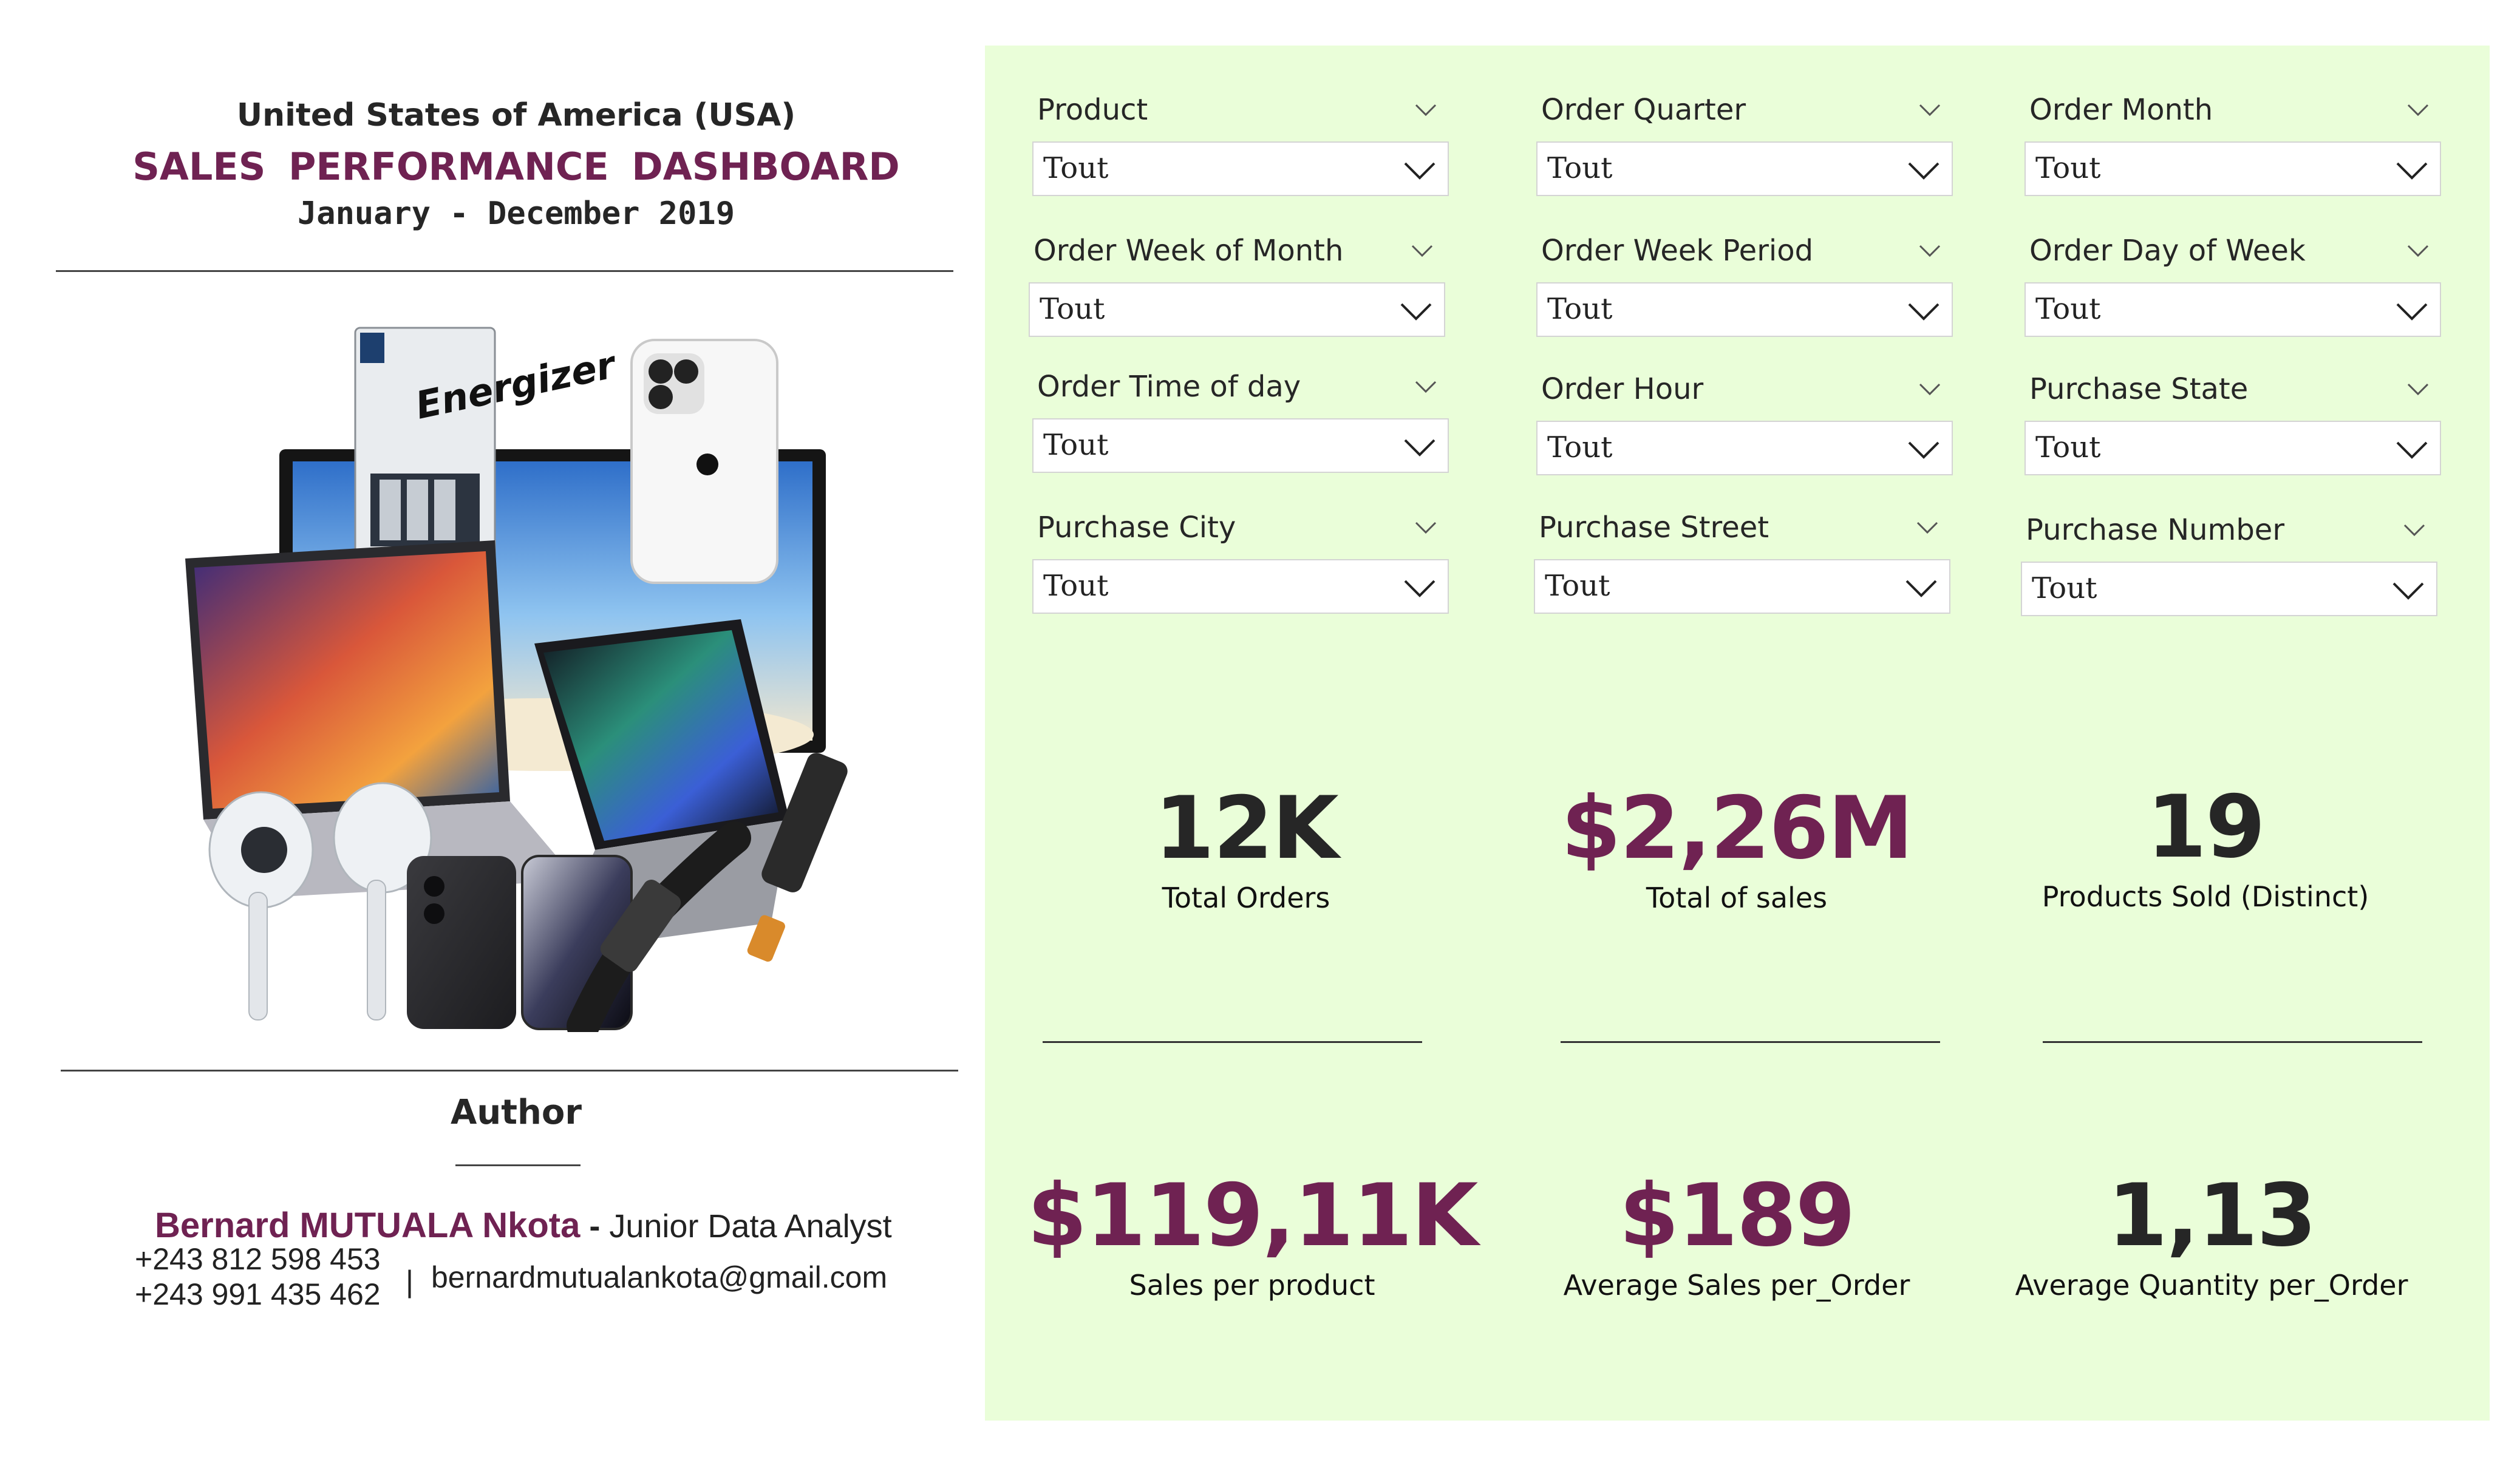  I want to click on kpi-sales-per-product: $119,11K Sales per product, so click(1252, 1236).